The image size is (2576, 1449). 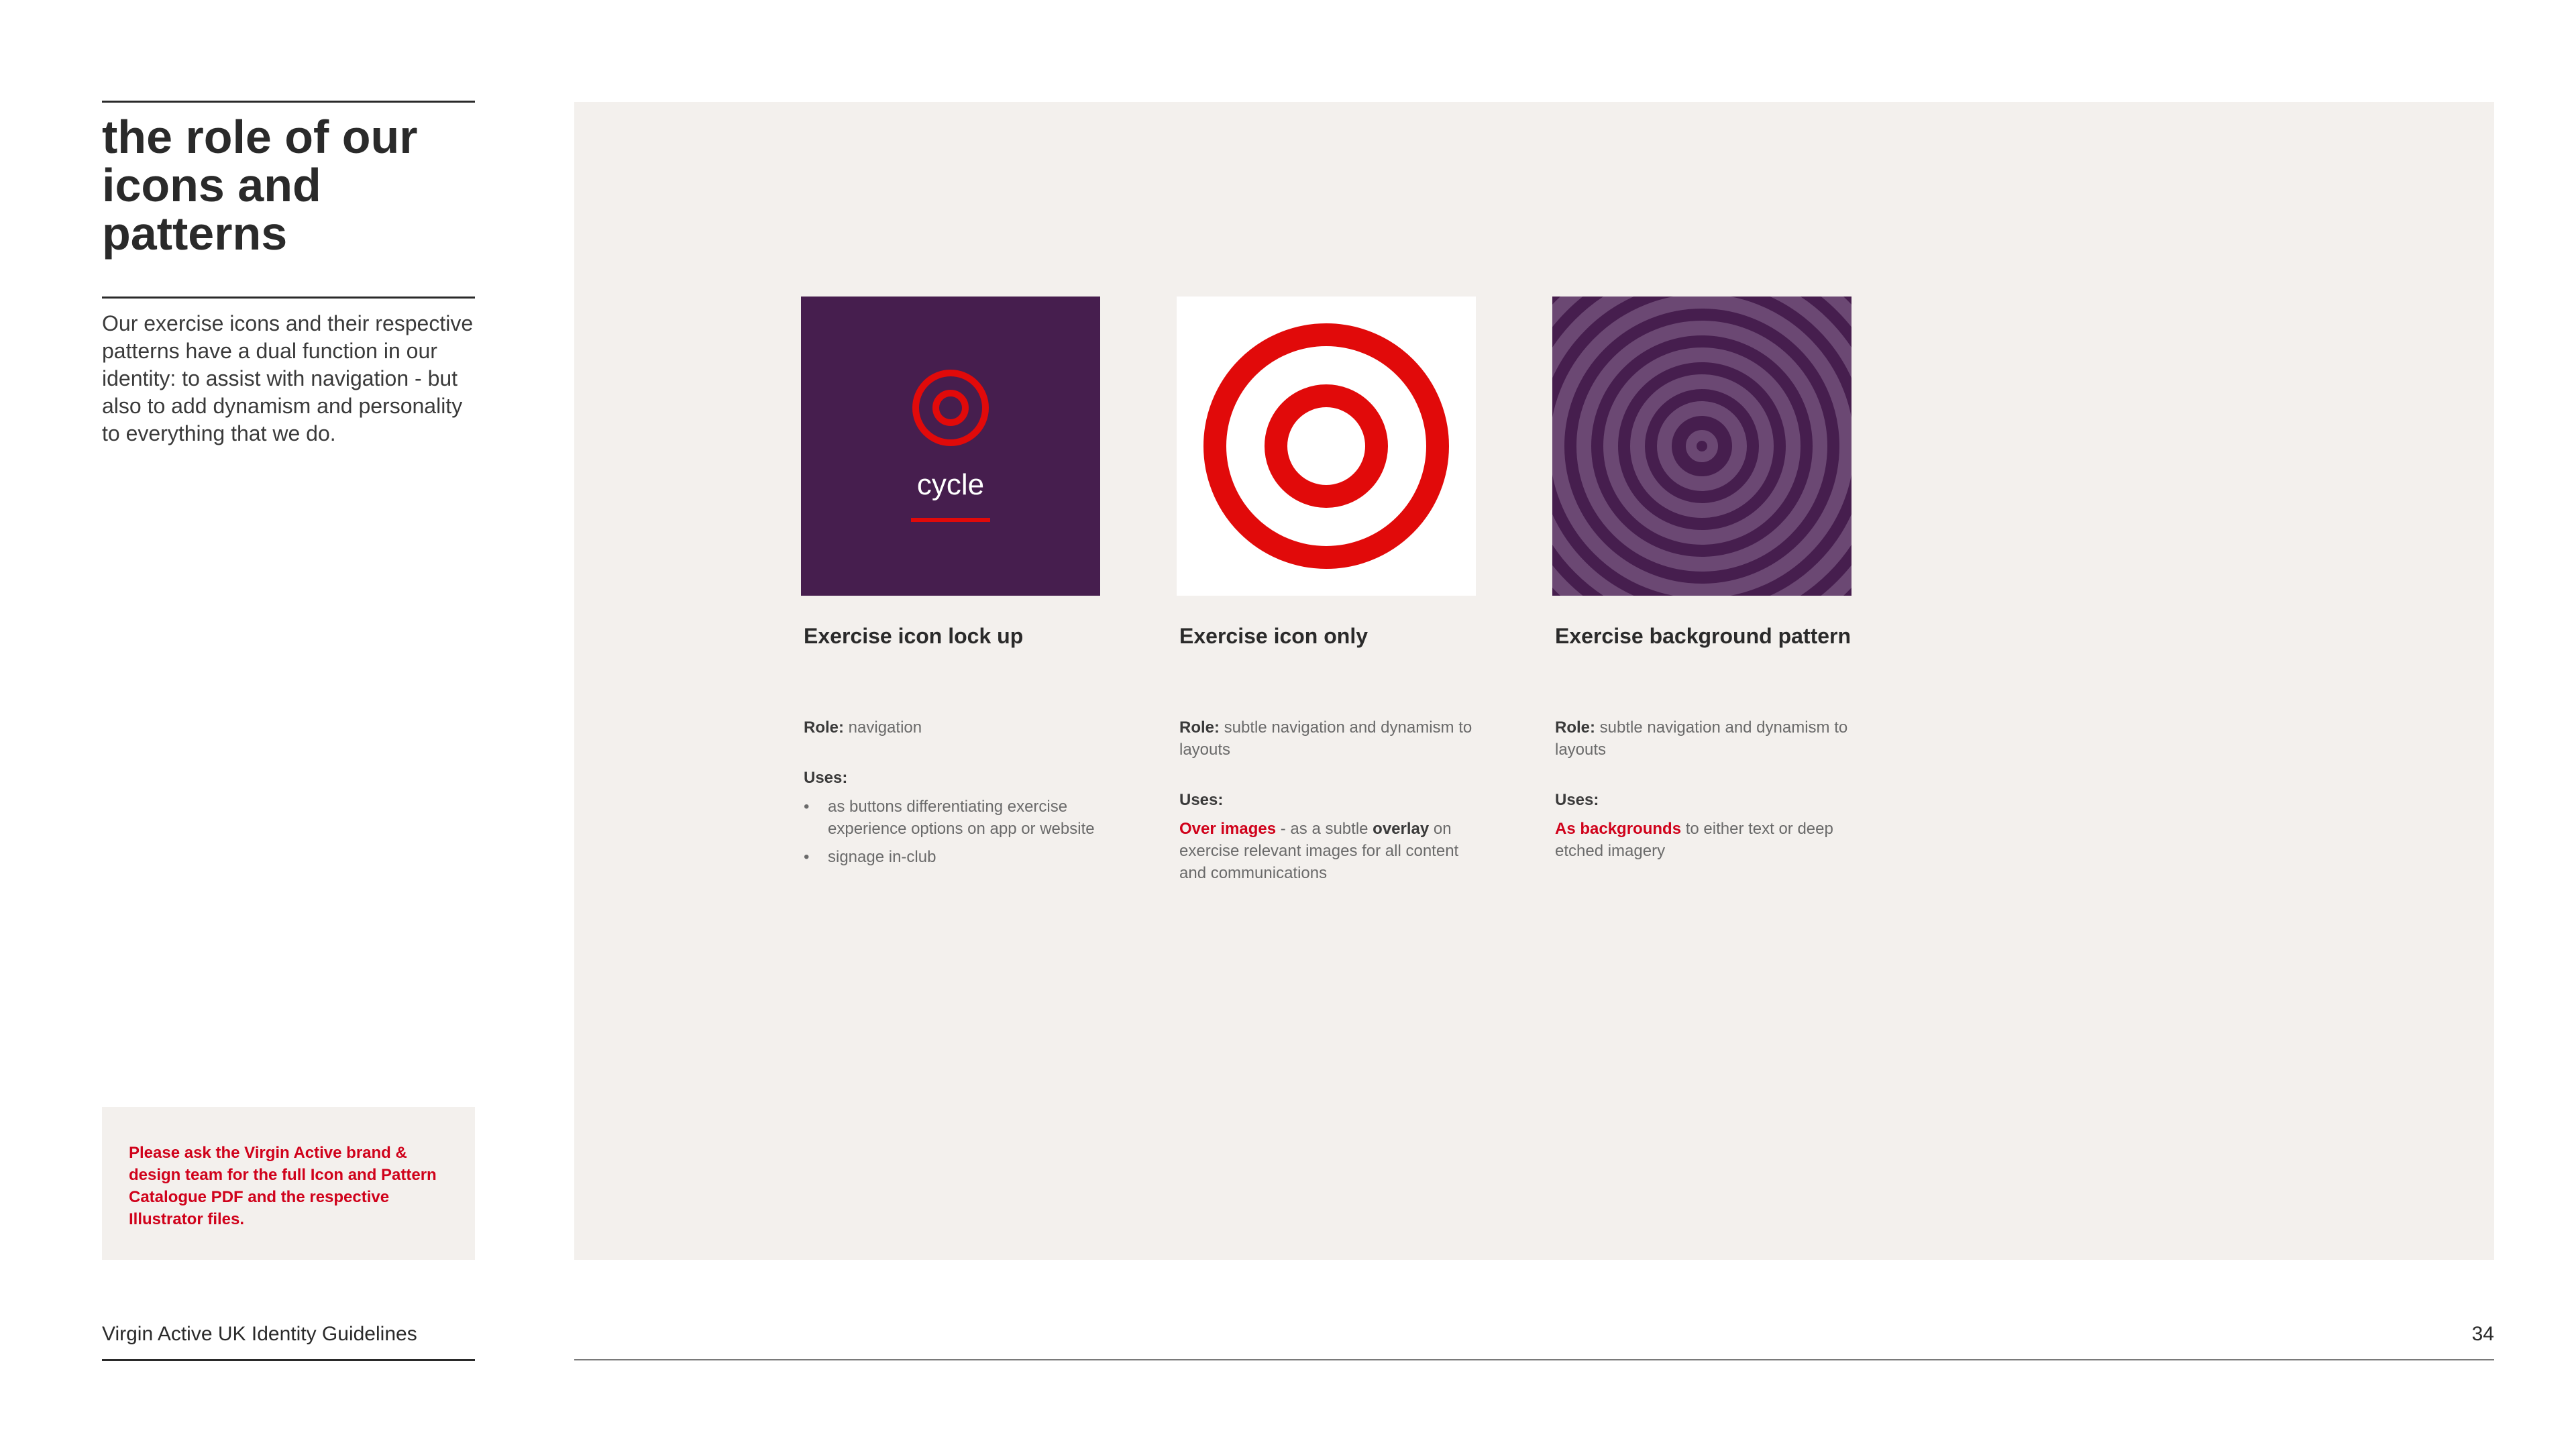 What do you see at coordinates (288, 102) in the screenshot?
I see `top-left-rule` at bounding box center [288, 102].